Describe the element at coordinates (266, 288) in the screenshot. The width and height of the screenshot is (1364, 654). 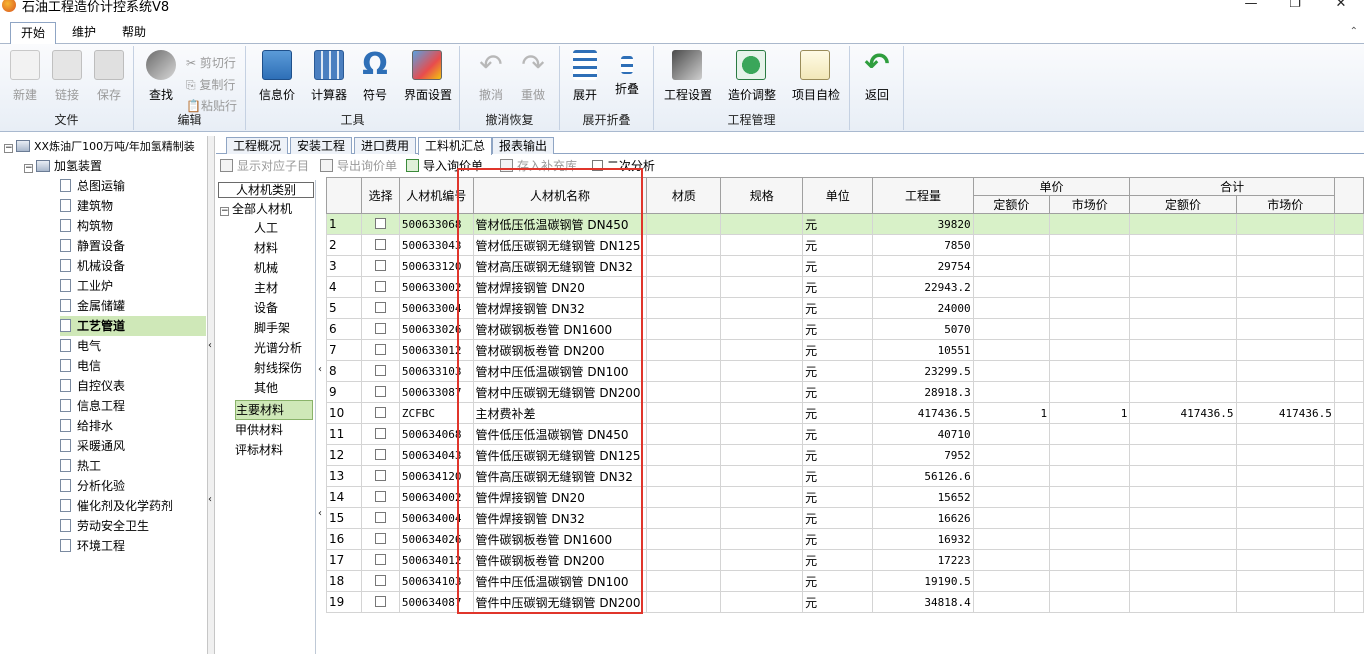
I see `category-item: 主材` at that location.